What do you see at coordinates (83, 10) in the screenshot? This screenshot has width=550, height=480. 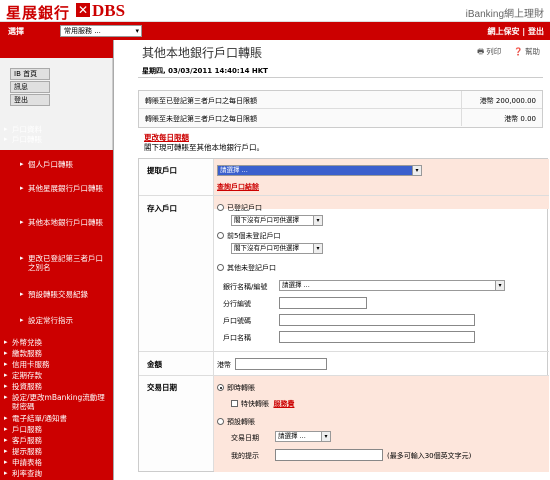 I see `logo-mark: ✕` at bounding box center [83, 10].